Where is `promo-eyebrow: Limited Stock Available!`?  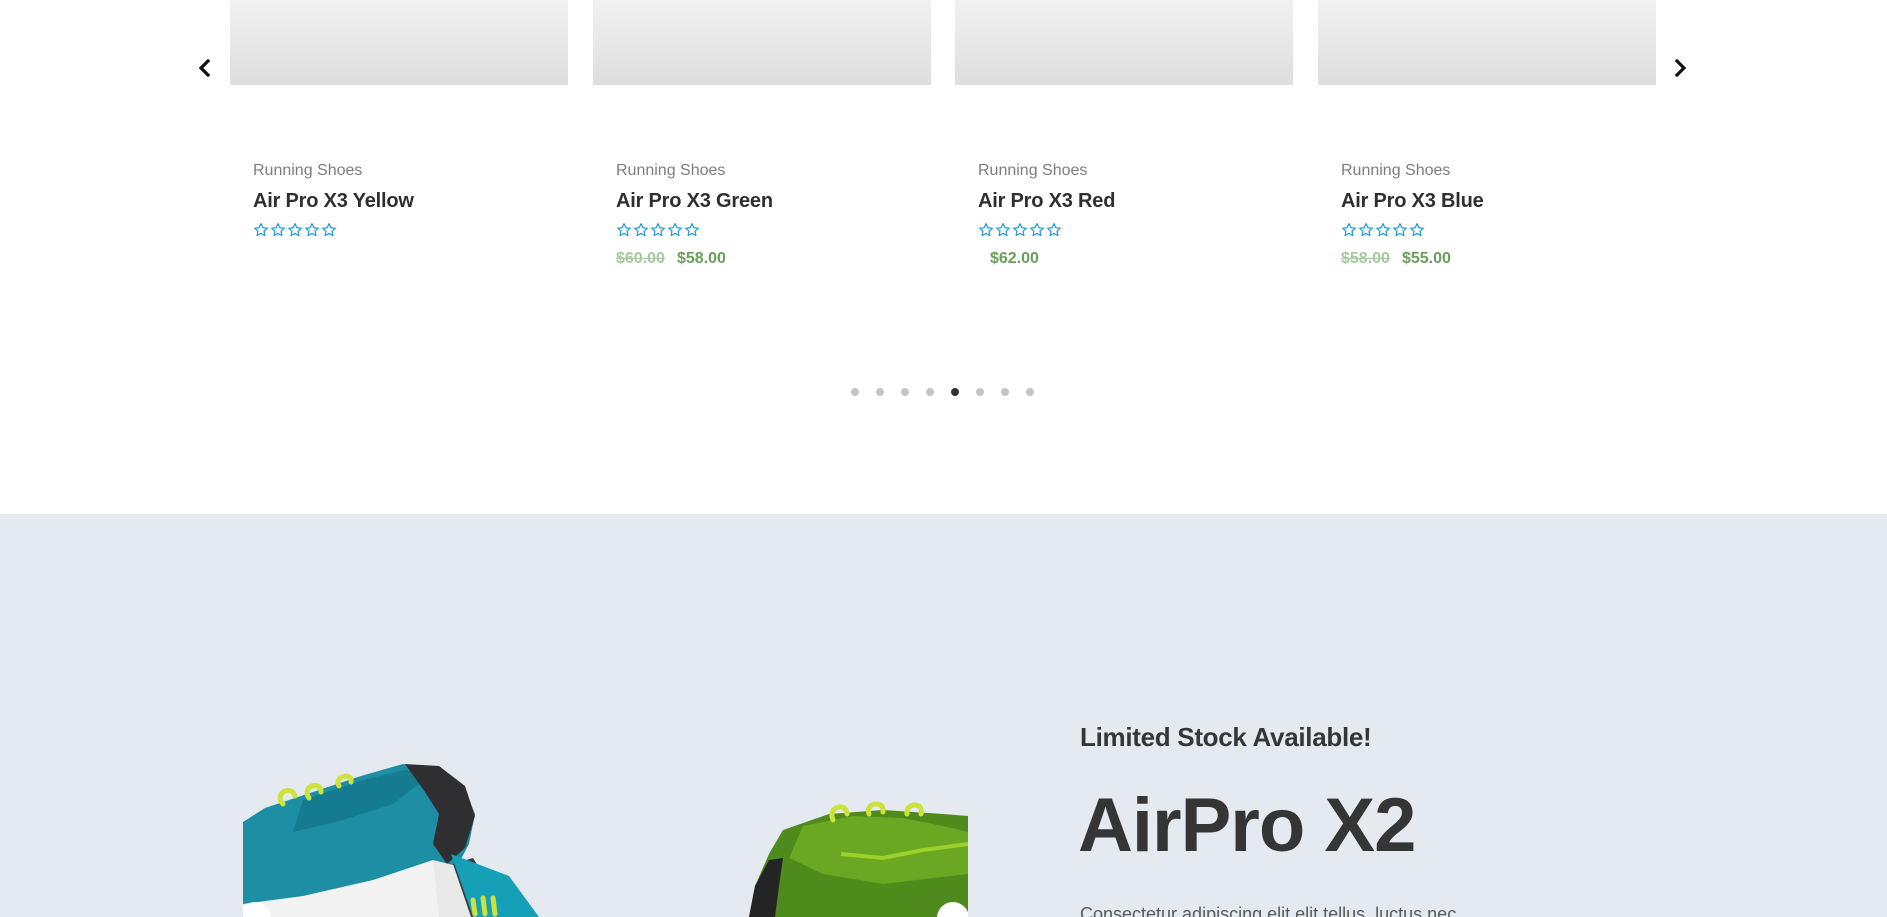
promo-eyebrow: Limited Stock Available! is located at coordinates (1226, 737).